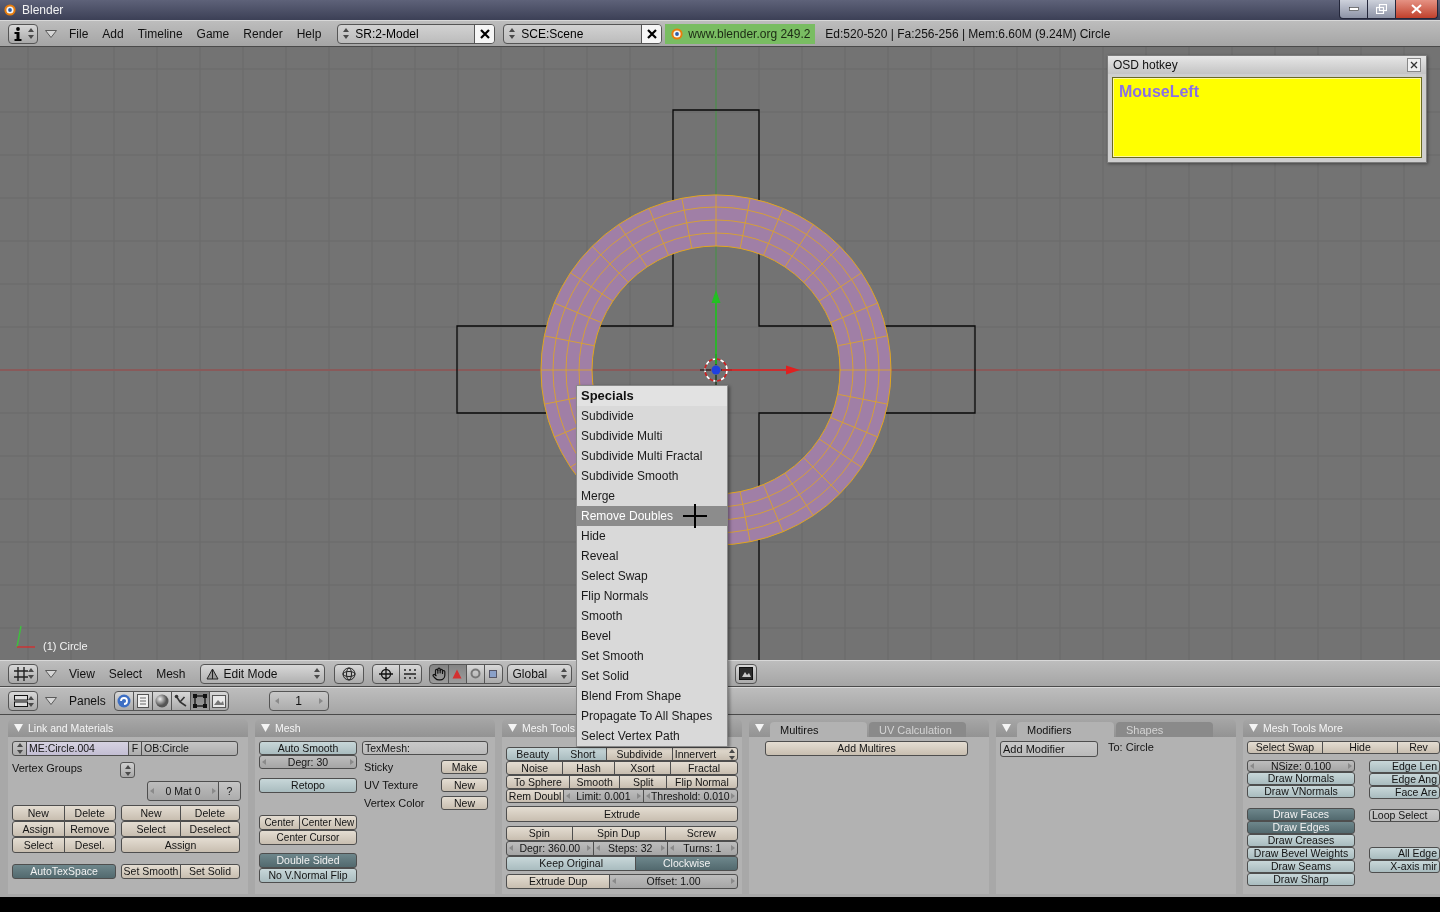  What do you see at coordinates (1065, 729) in the screenshot?
I see `panel-tab: Modifiers` at bounding box center [1065, 729].